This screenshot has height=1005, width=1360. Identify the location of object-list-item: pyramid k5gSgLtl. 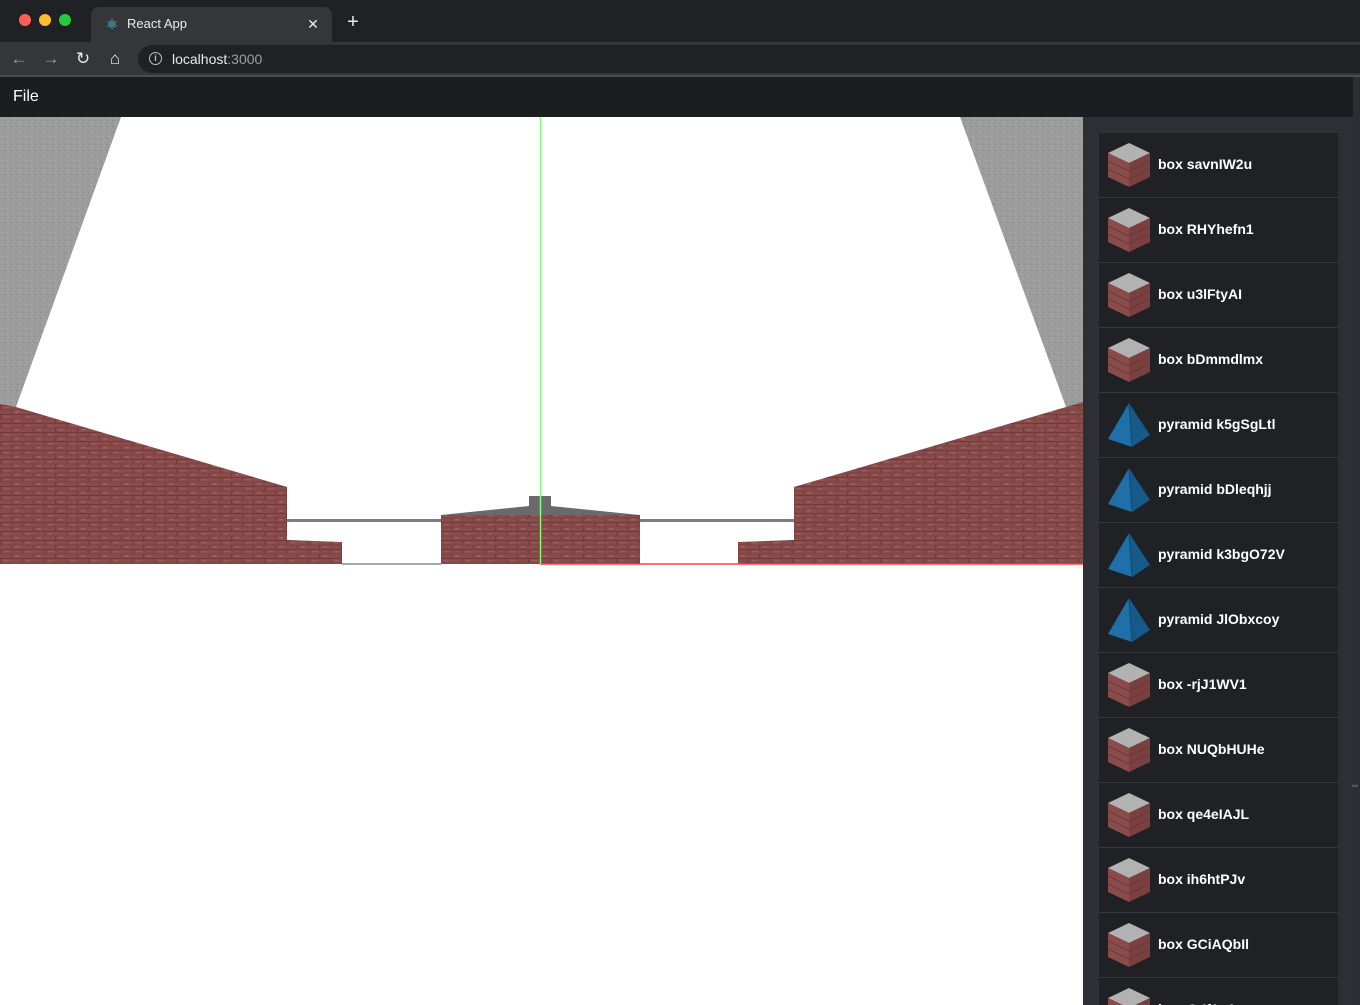
(1218, 425).